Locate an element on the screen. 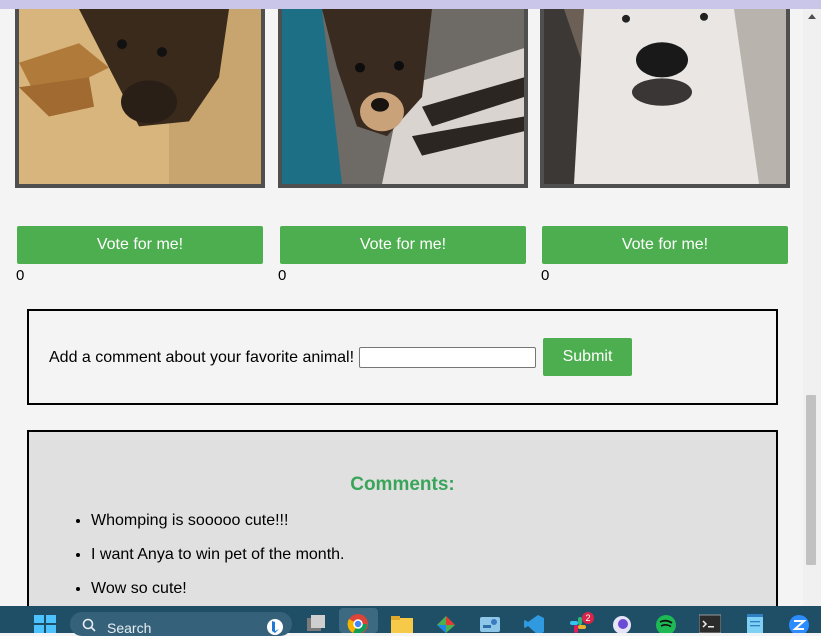 This screenshot has width=821, height=636. pet-photo-german-shepherd is located at coordinates (140, 98).